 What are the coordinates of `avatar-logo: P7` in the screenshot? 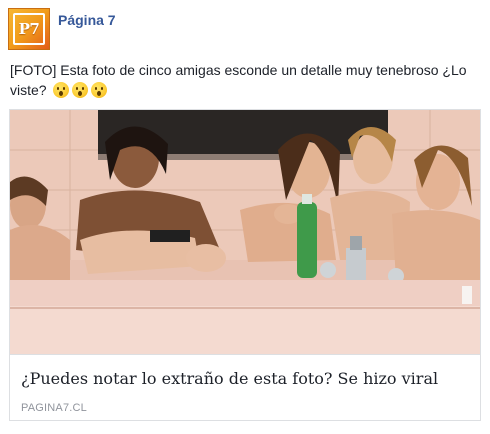 It's located at (29, 29).